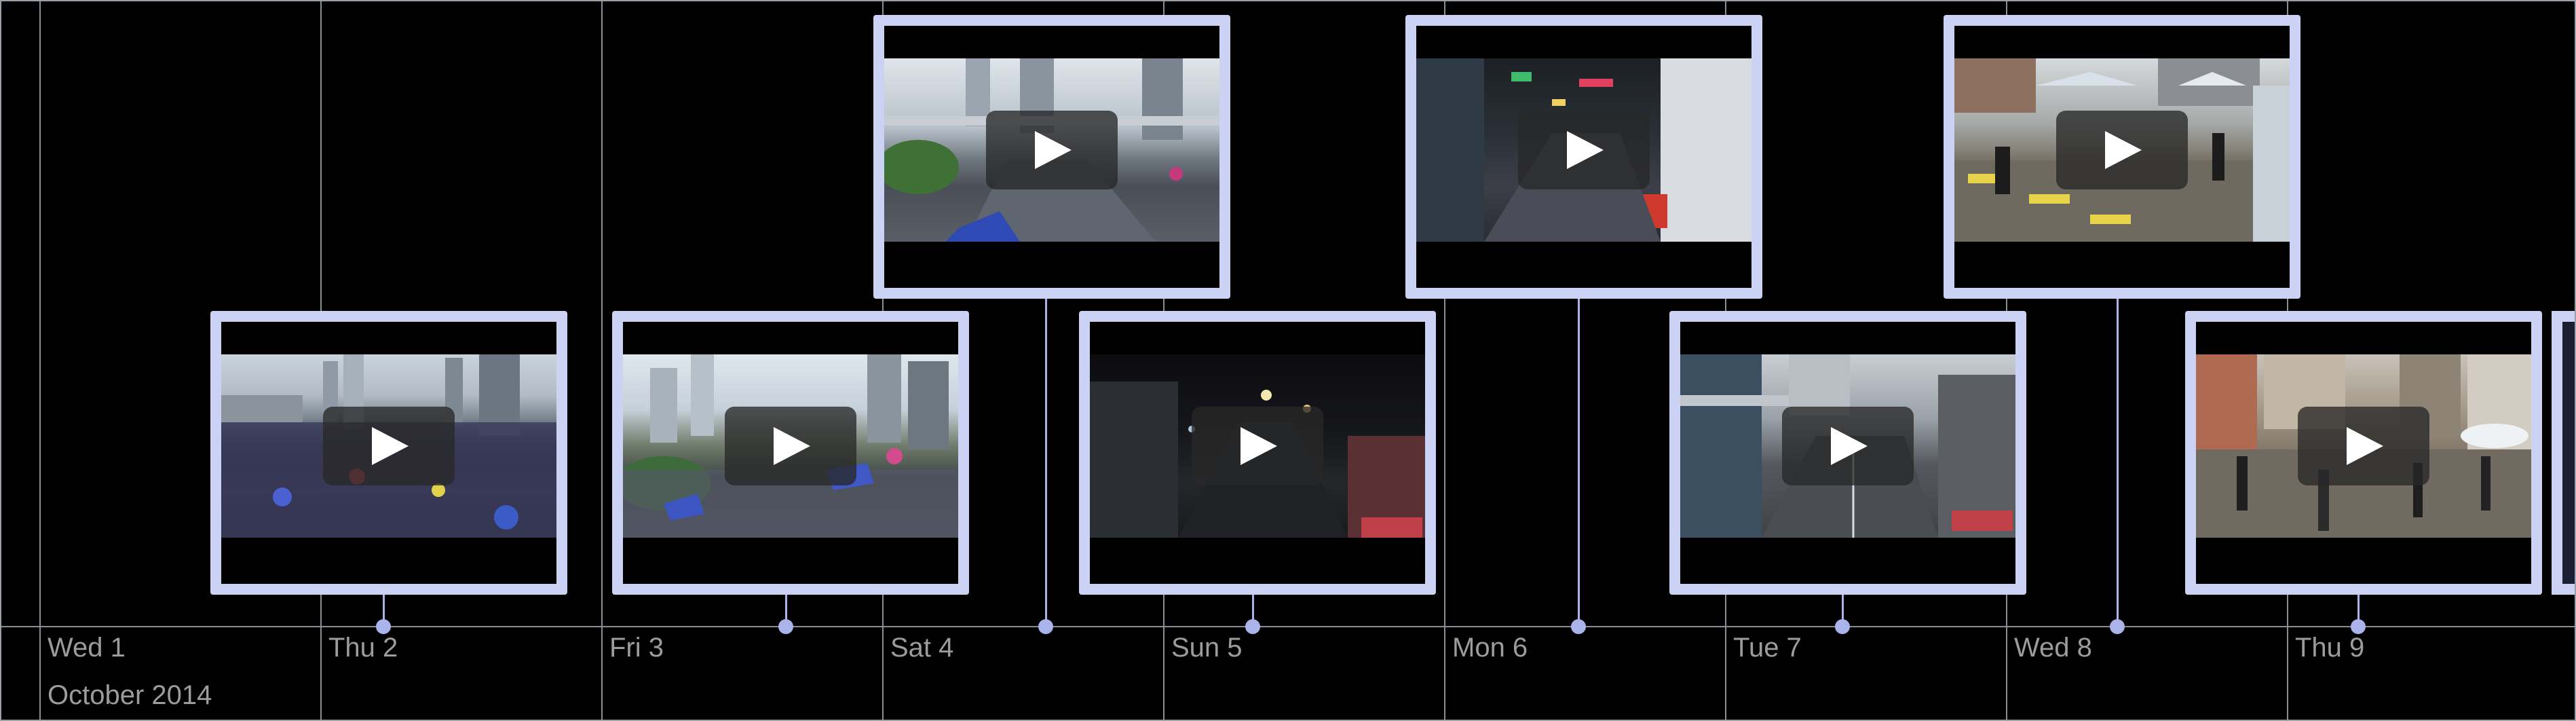 The height and width of the screenshot is (721, 2576). Describe the element at coordinates (87, 648) in the screenshot. I see `day-label: Wed 1` at that location.